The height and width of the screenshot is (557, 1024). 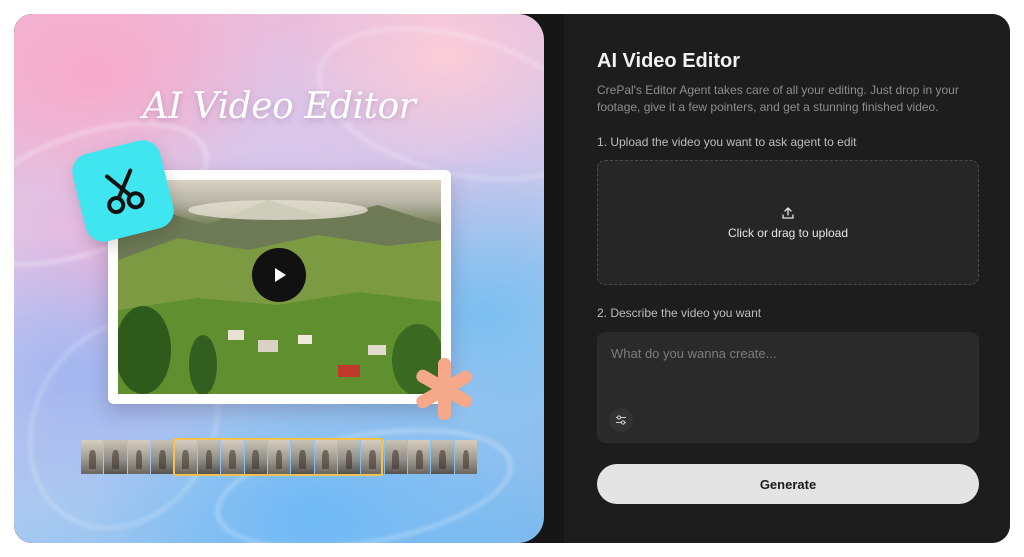 I want to click on filmstrip-selection-handle, so click(x=278, y=457).